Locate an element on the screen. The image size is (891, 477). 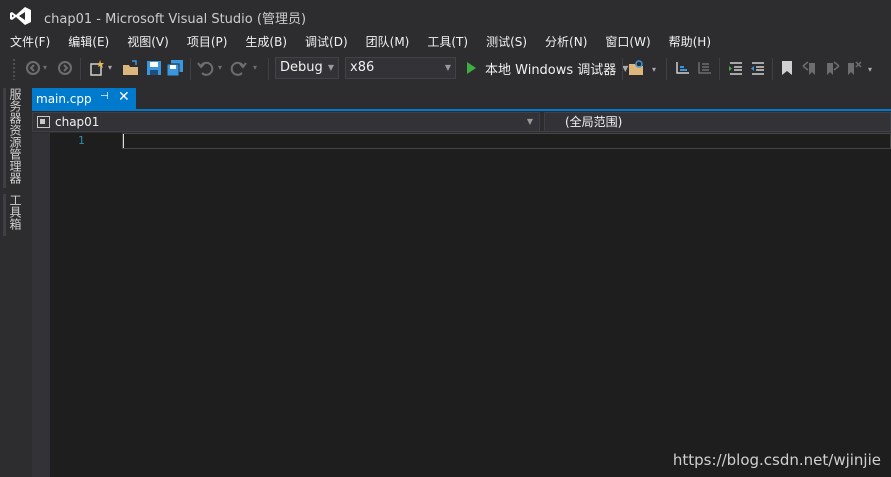
project-scope-value: chap01 is located at coordinates (77, 122).